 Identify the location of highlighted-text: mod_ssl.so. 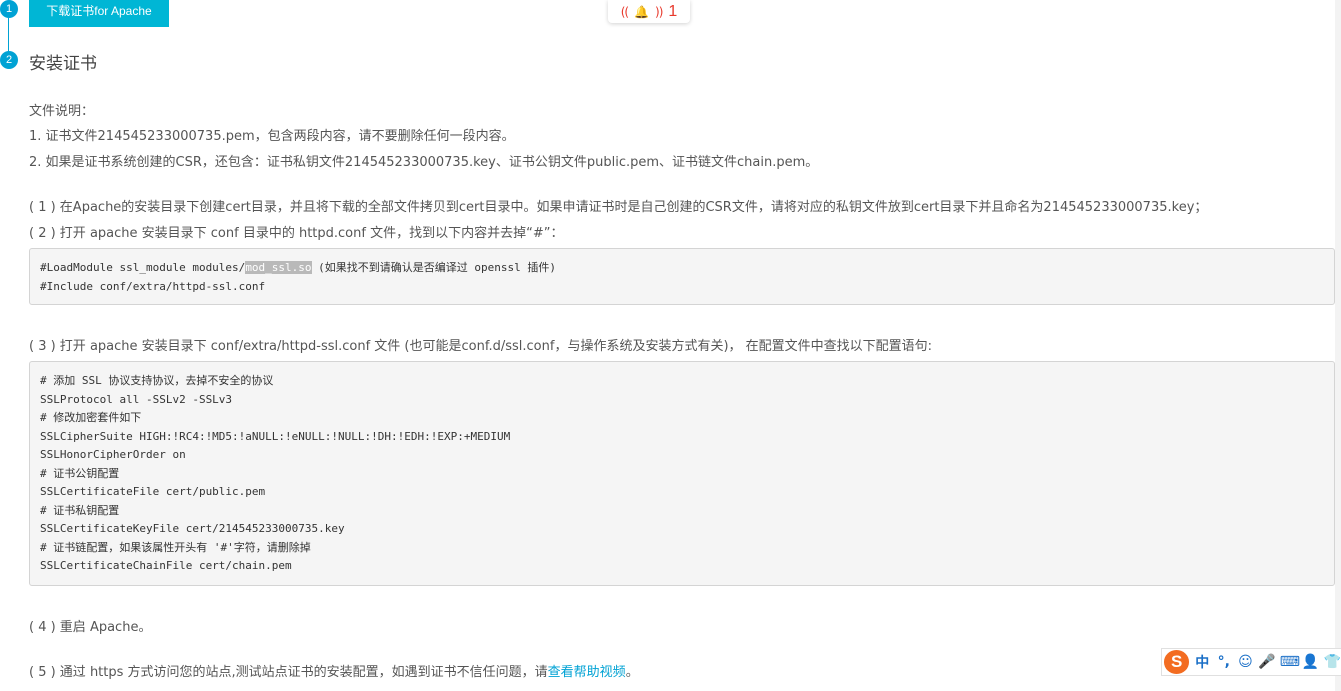
(278, 267).